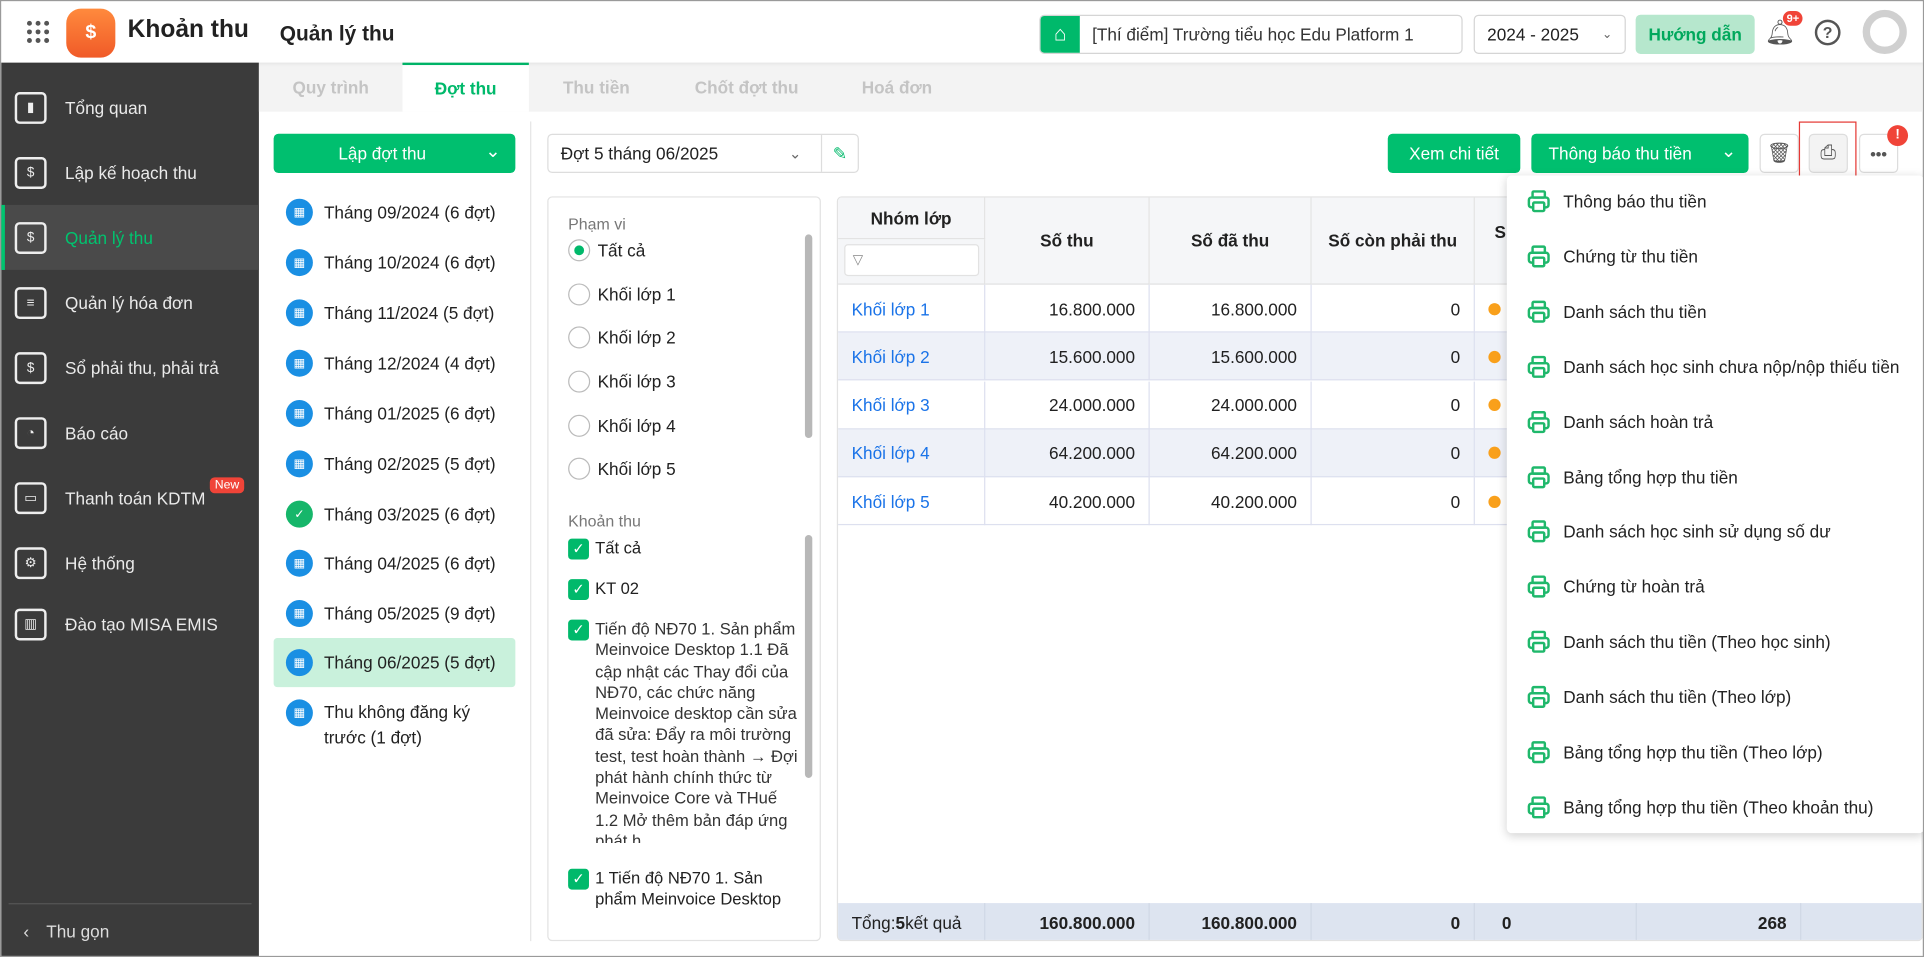  Describe the element at coordinates (188, 29) in the screenshot. I see `app-title: Khoản thu` at that location.